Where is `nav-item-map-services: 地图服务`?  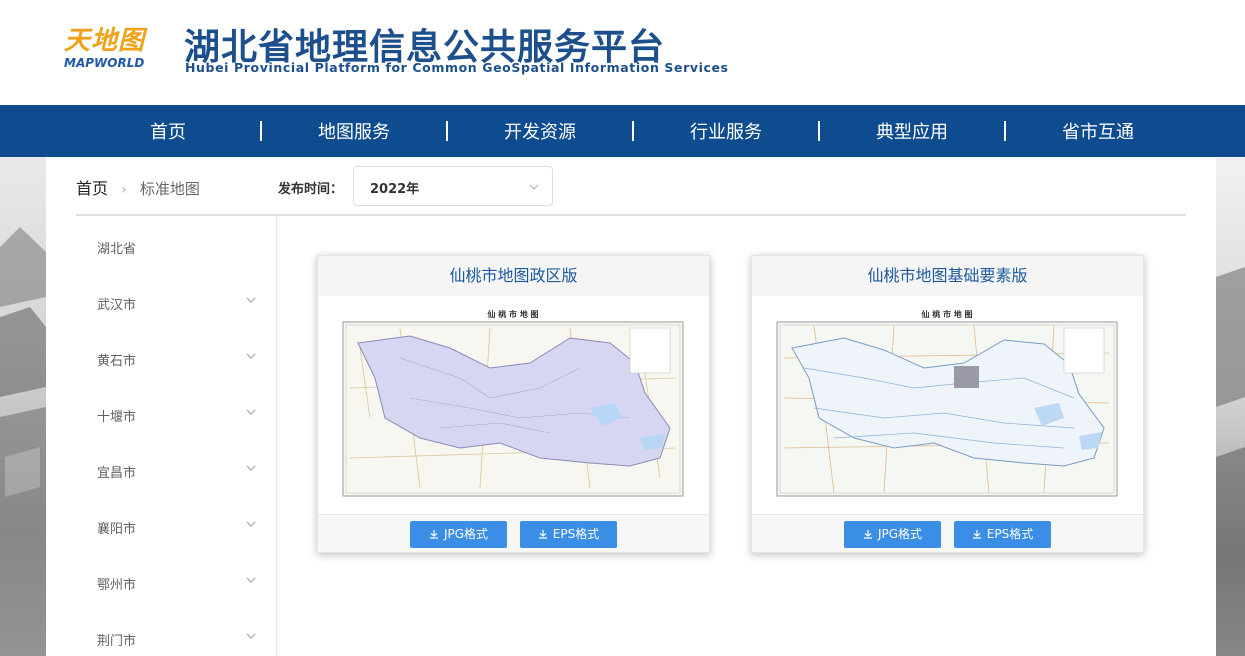 nav-item-map-services: 地图服务 is located at coordinates (354, 131).